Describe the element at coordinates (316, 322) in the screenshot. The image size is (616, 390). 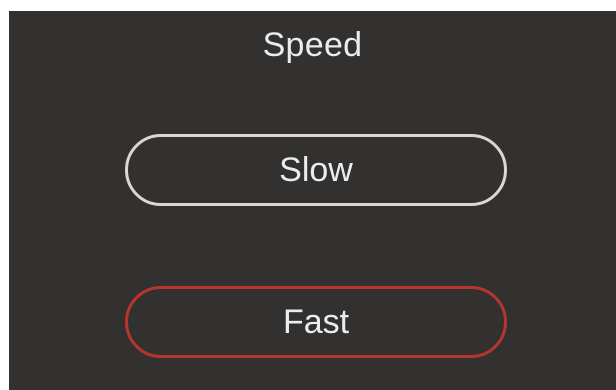
I see `speed-option-fast-button: Fast` at that location.